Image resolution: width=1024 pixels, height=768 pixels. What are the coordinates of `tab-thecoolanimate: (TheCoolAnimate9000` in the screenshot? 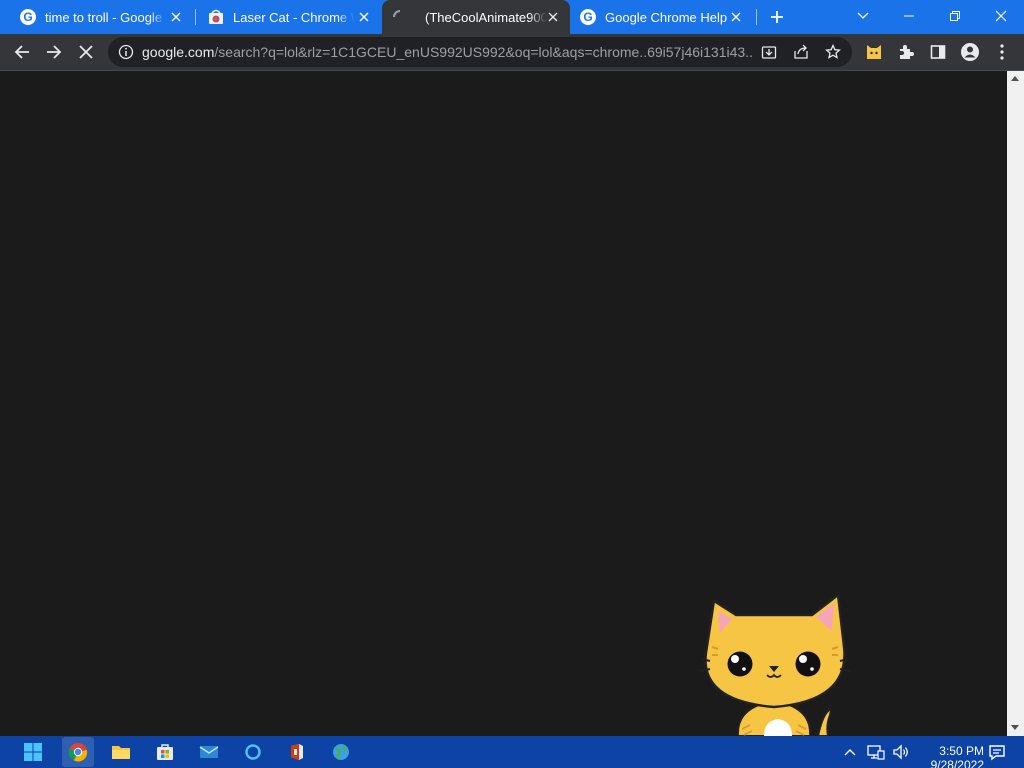 It's located at (476, 17).